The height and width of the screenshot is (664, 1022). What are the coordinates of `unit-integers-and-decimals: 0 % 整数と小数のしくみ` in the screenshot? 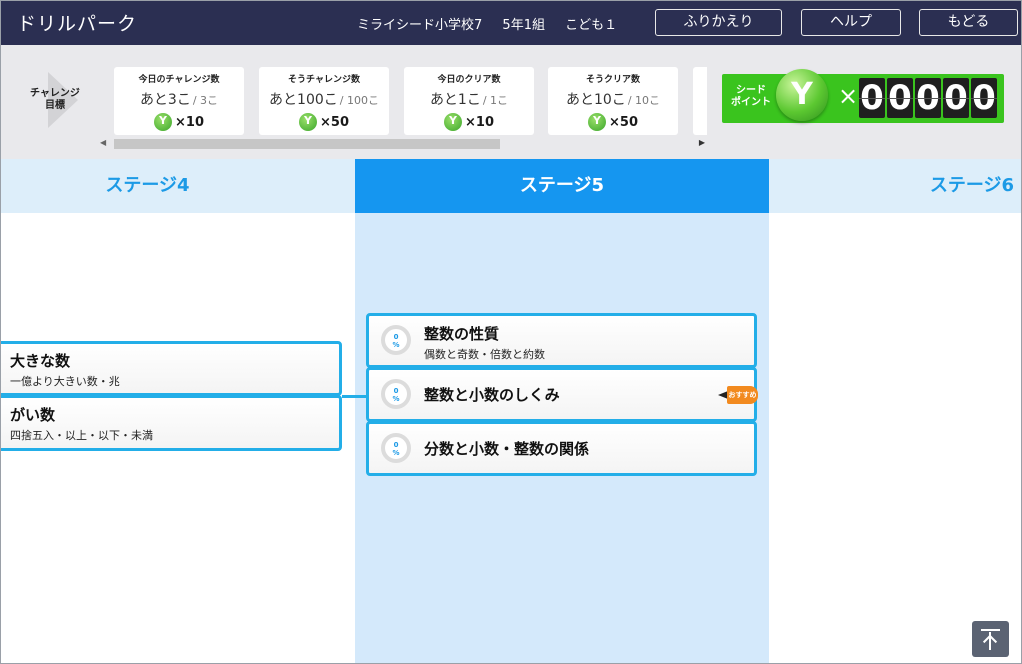 It's located at (561, 394).